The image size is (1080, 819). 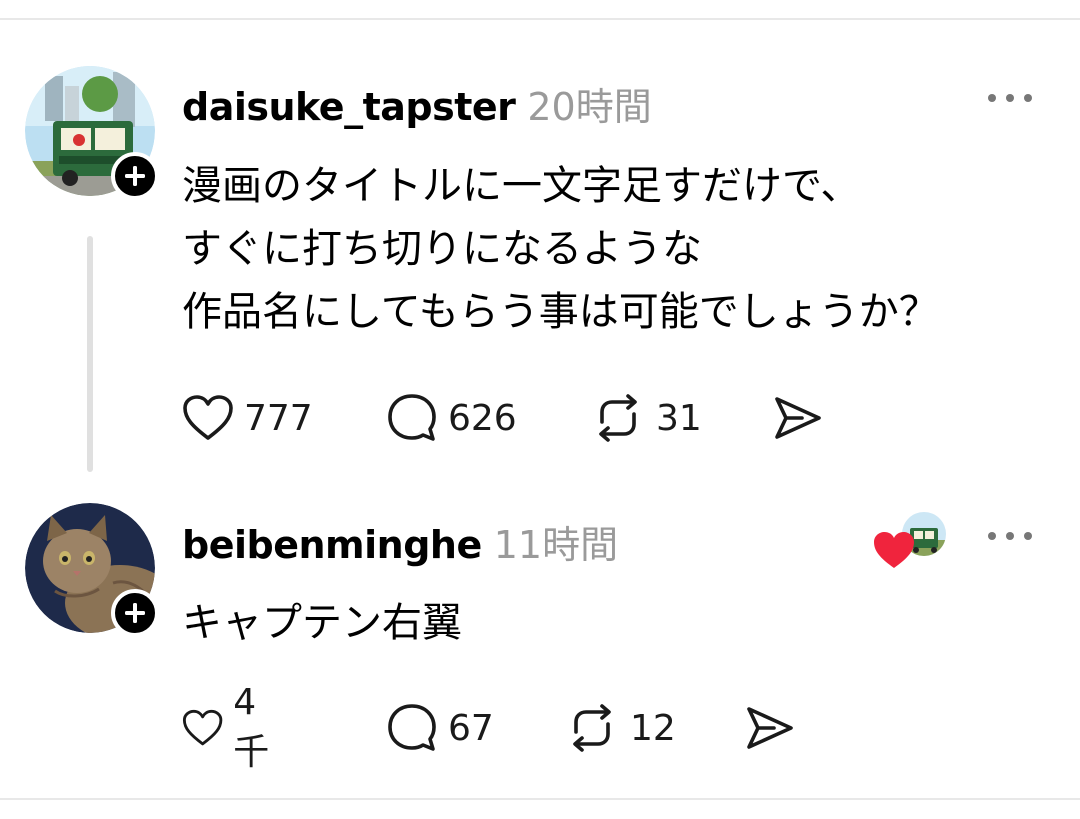 What do you see at coordinates (440, 728) in the screenshot?
I see `reply-button: 67` at bounding box center [440, 728].